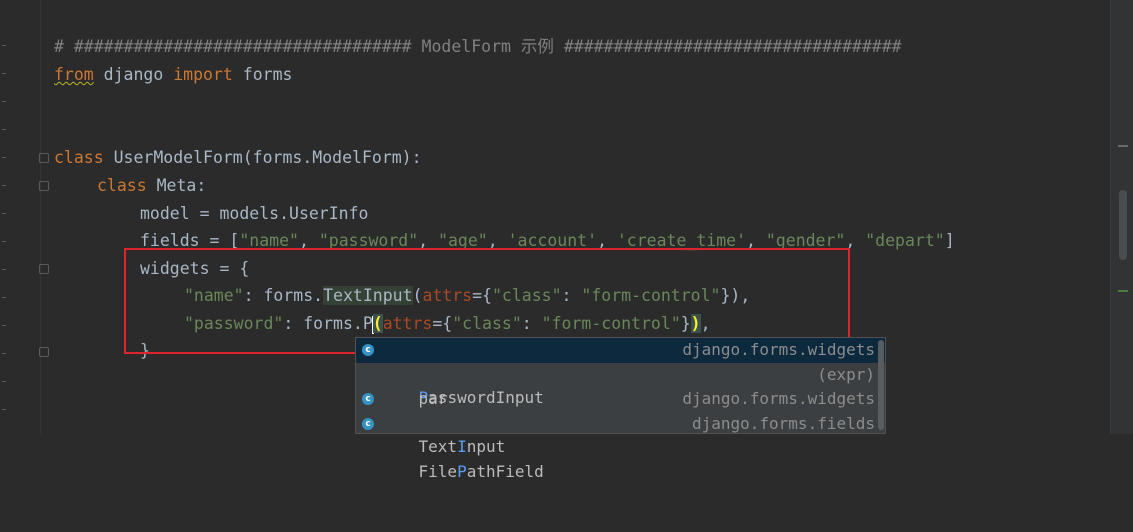 This screenshot has height=532, width=1133. I want to click on completion-source: django.forms.fields, so click(783, 423).